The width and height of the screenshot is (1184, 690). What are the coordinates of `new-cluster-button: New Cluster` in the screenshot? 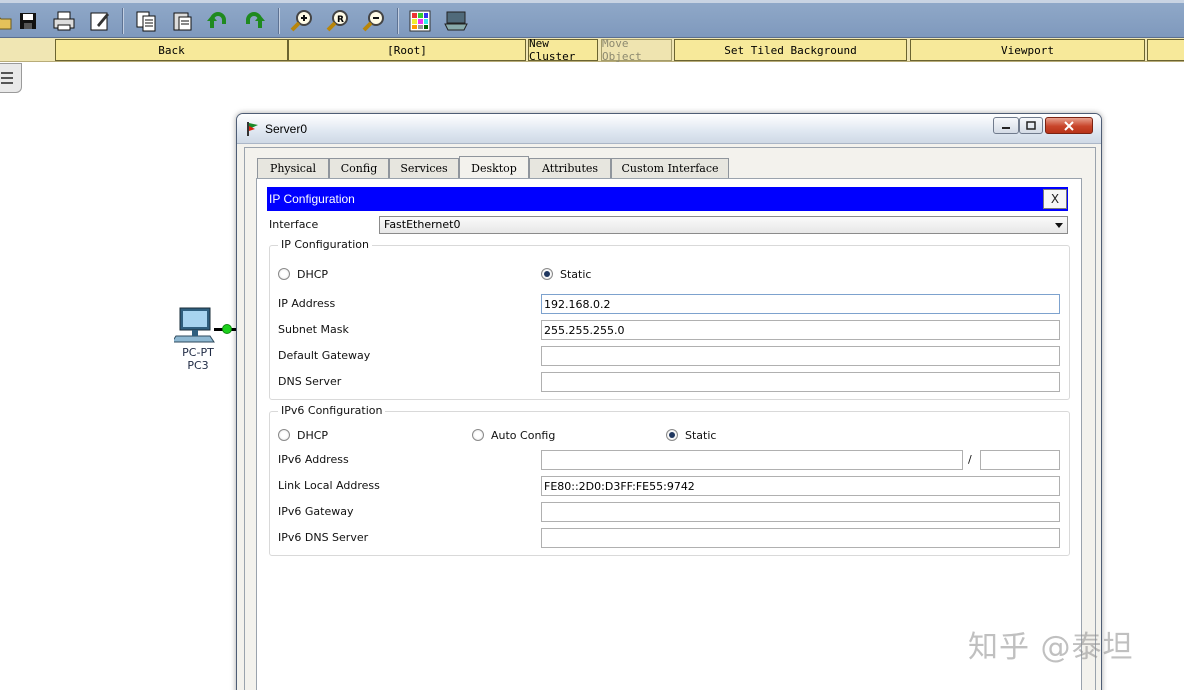 It's located at (563, 50).